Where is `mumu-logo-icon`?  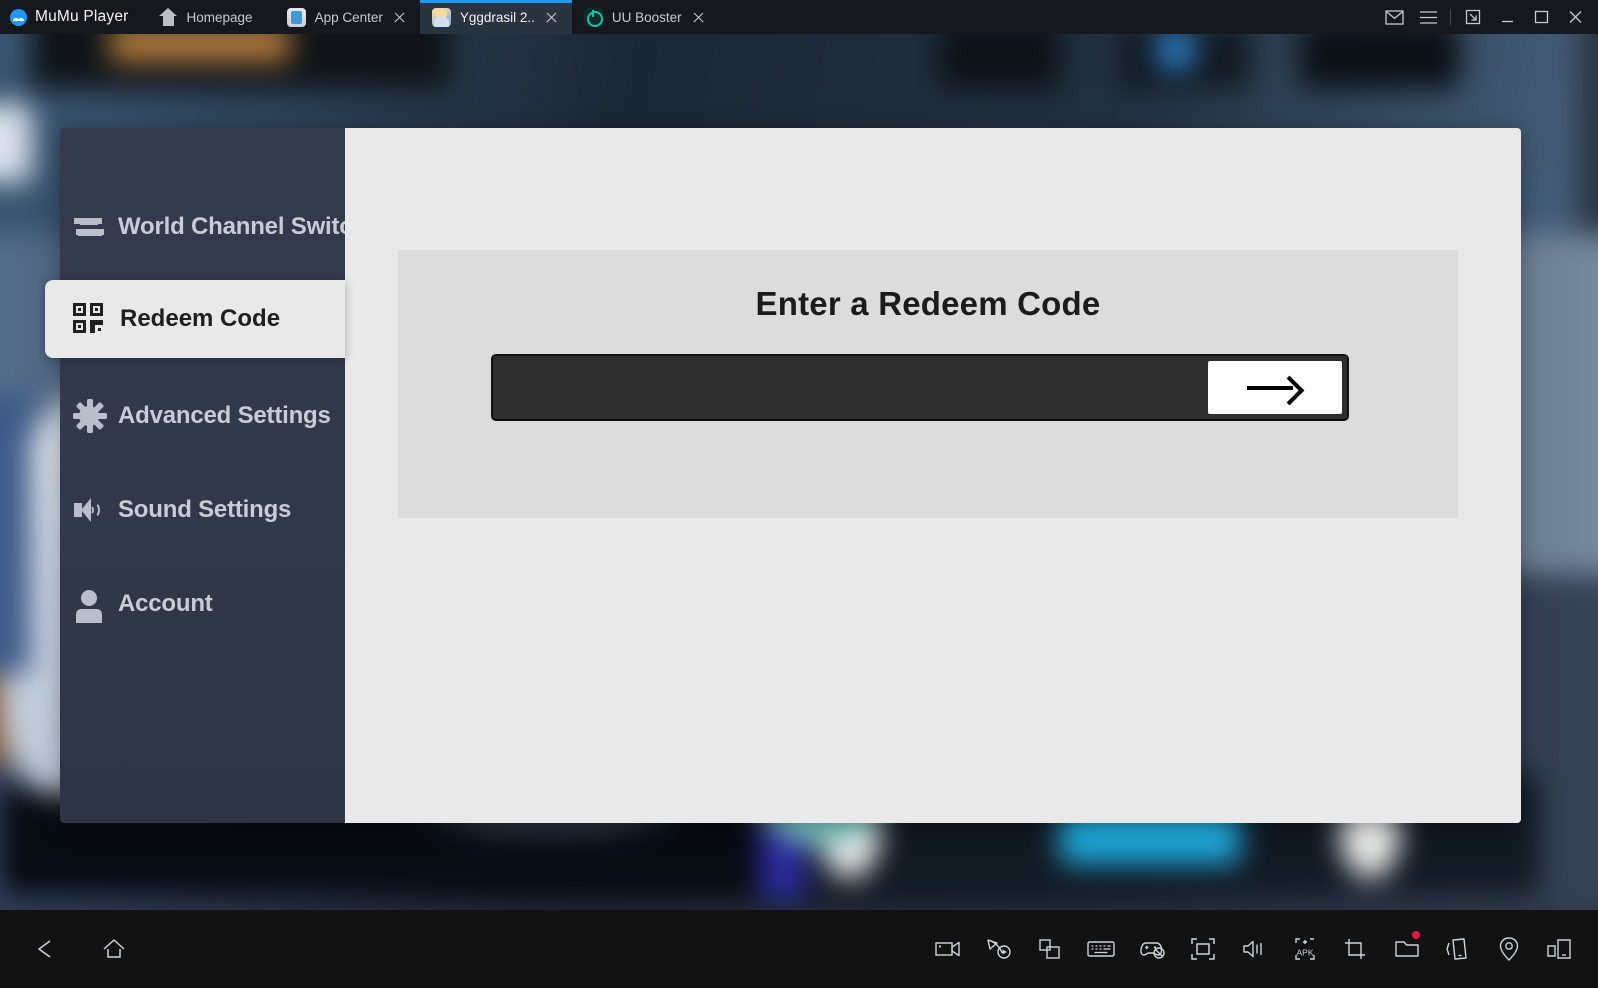 mumu-logo-icon is located at coordinates (18, 17).